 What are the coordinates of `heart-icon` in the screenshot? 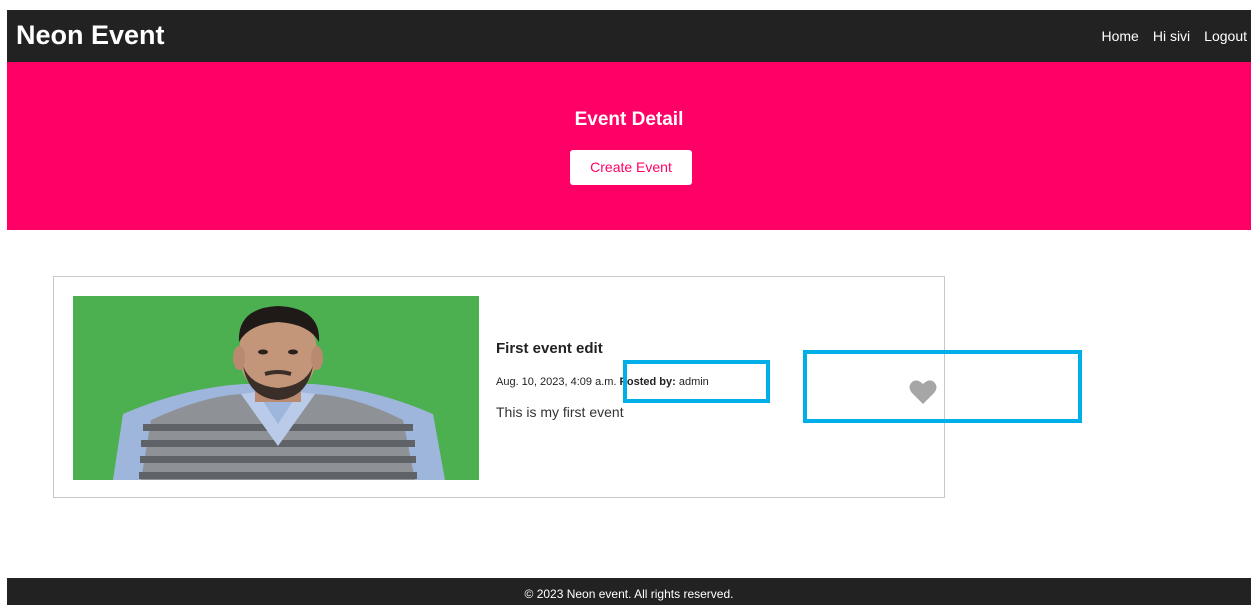 It's located at (923, 392).